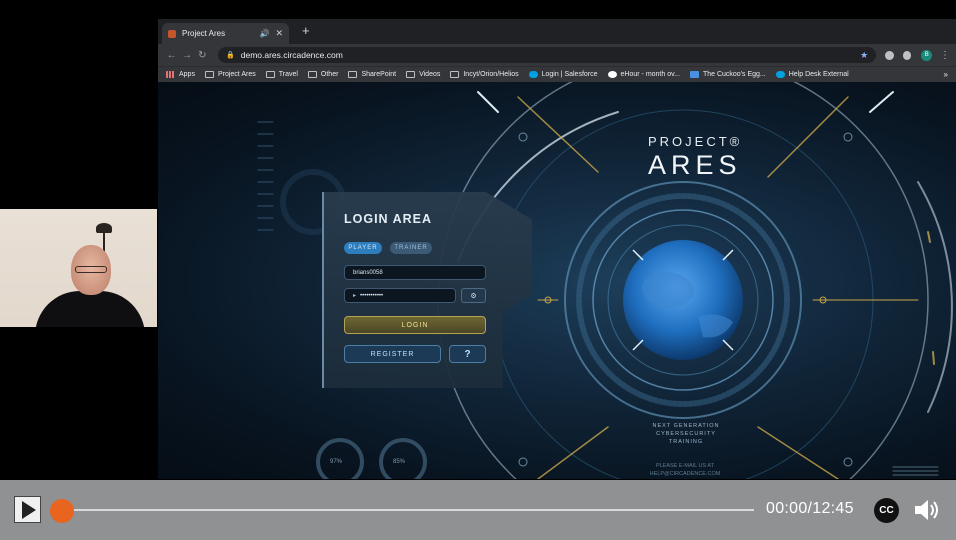 Image resolution: width=956 pixels, height=540 pixels. I want to click on bookmark-other: Other, so click(322, 74).